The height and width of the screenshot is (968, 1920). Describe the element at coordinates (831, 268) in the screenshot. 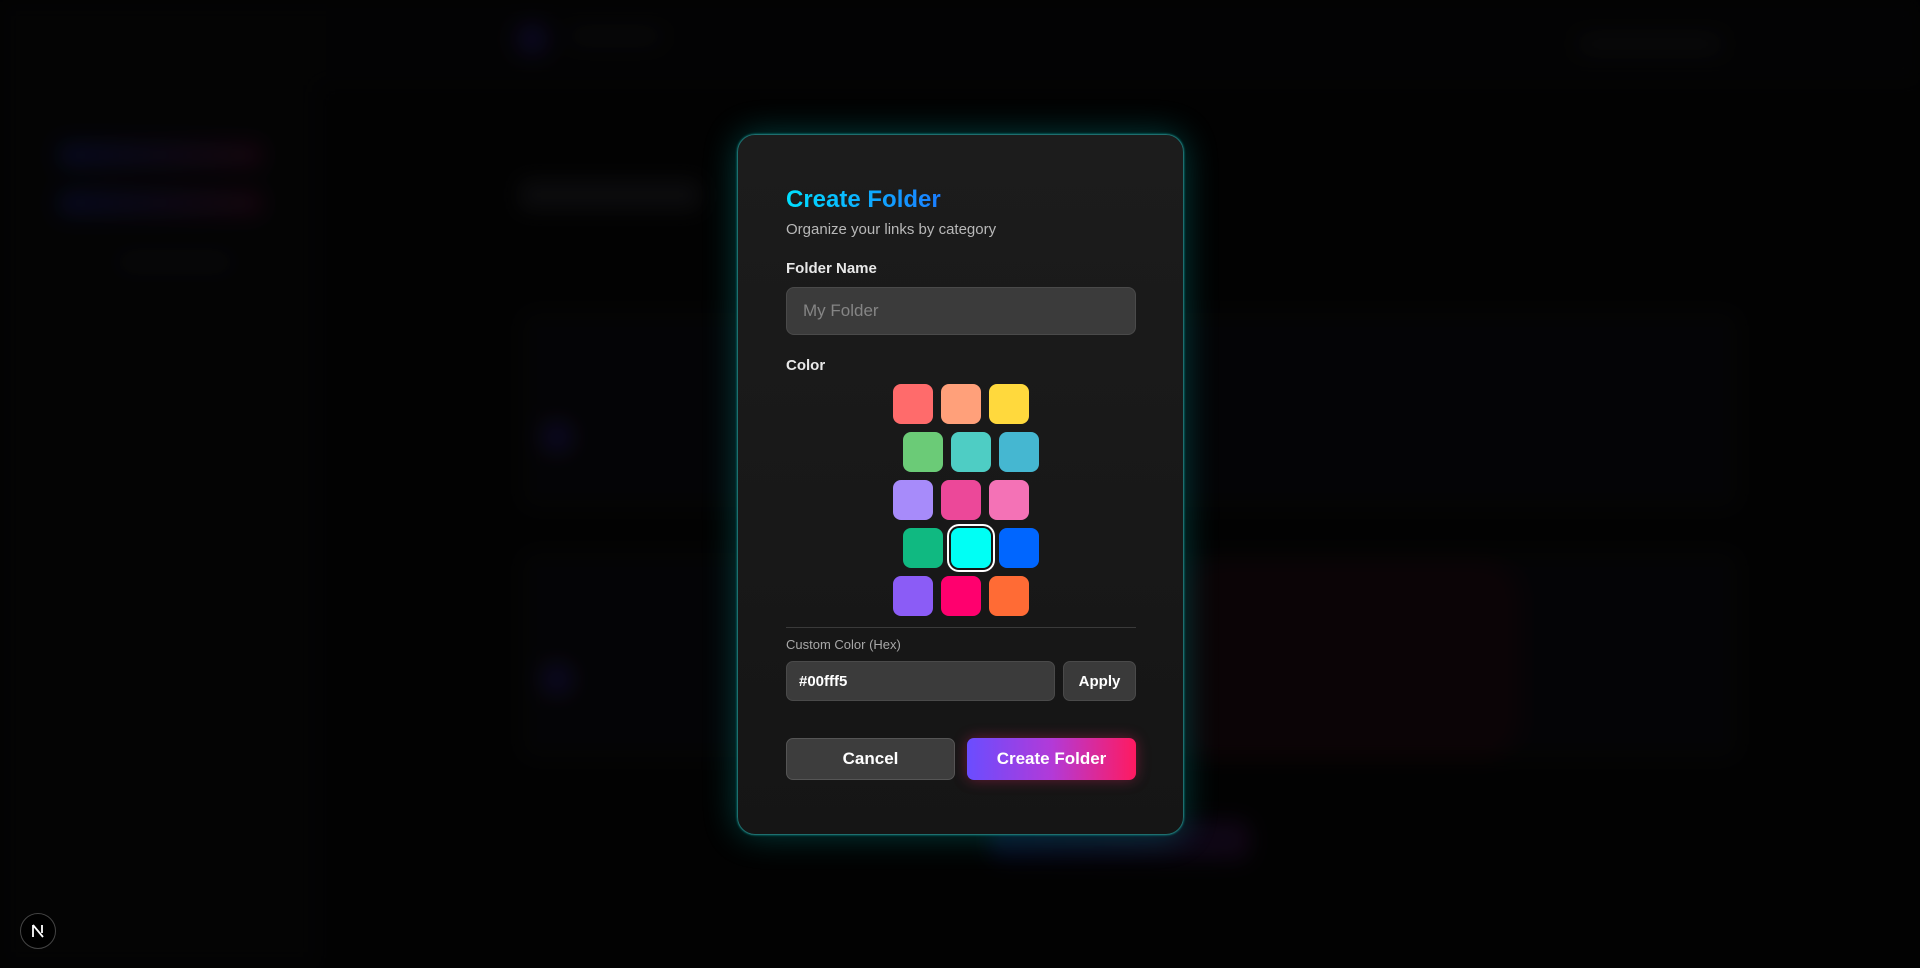

I see `folder-name-label: Folder Name` at that location.